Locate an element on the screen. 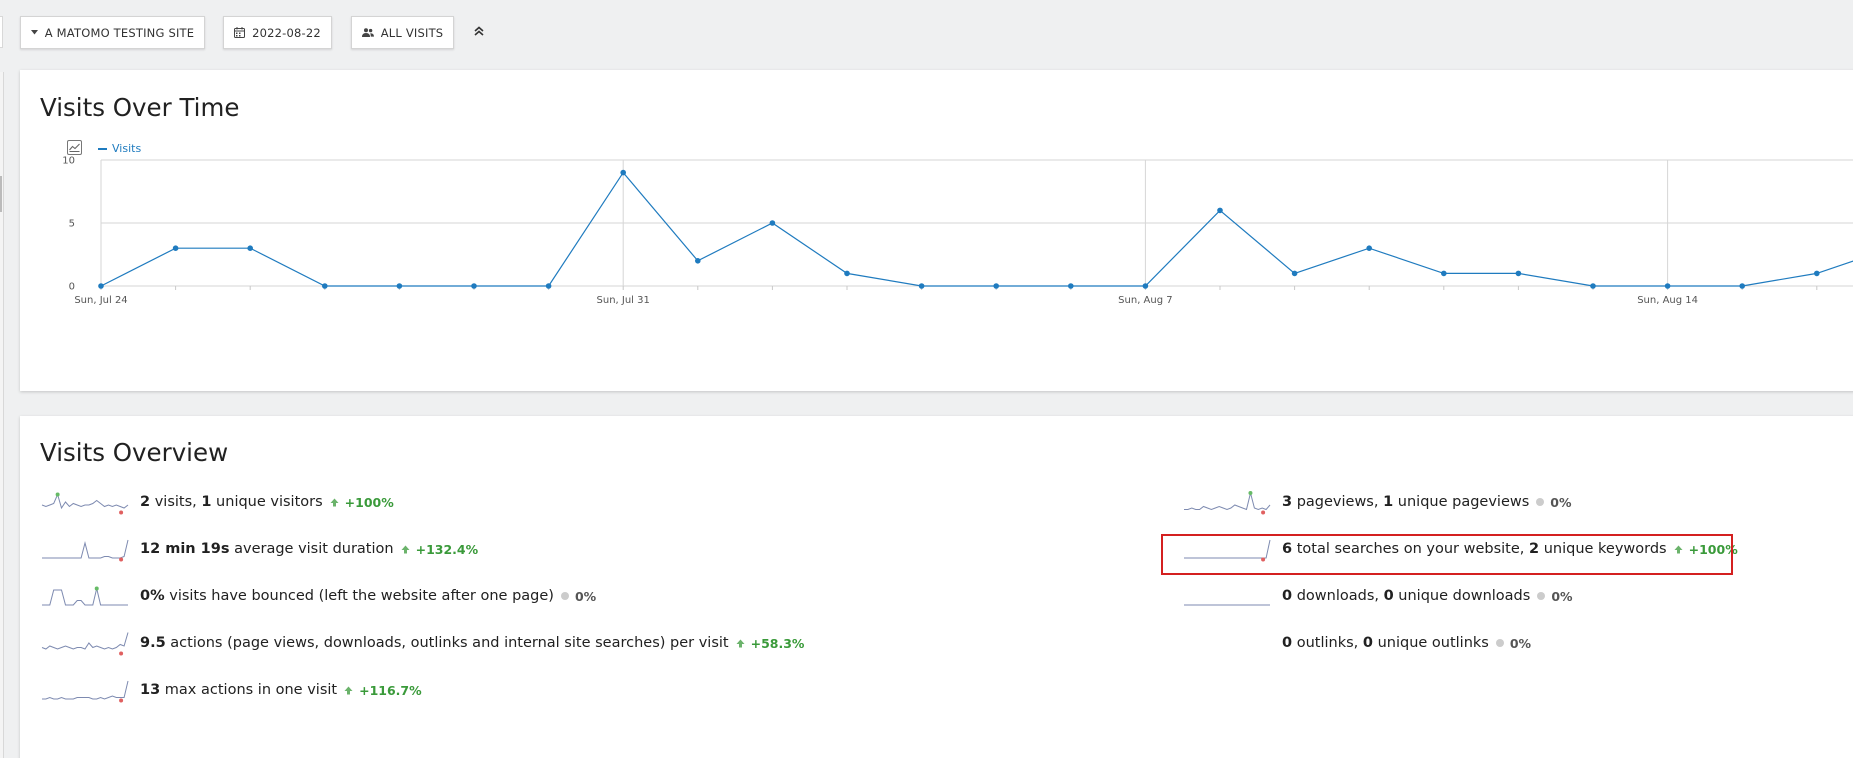  metric-label: pageviews, is located at coordinates (1338, 502).